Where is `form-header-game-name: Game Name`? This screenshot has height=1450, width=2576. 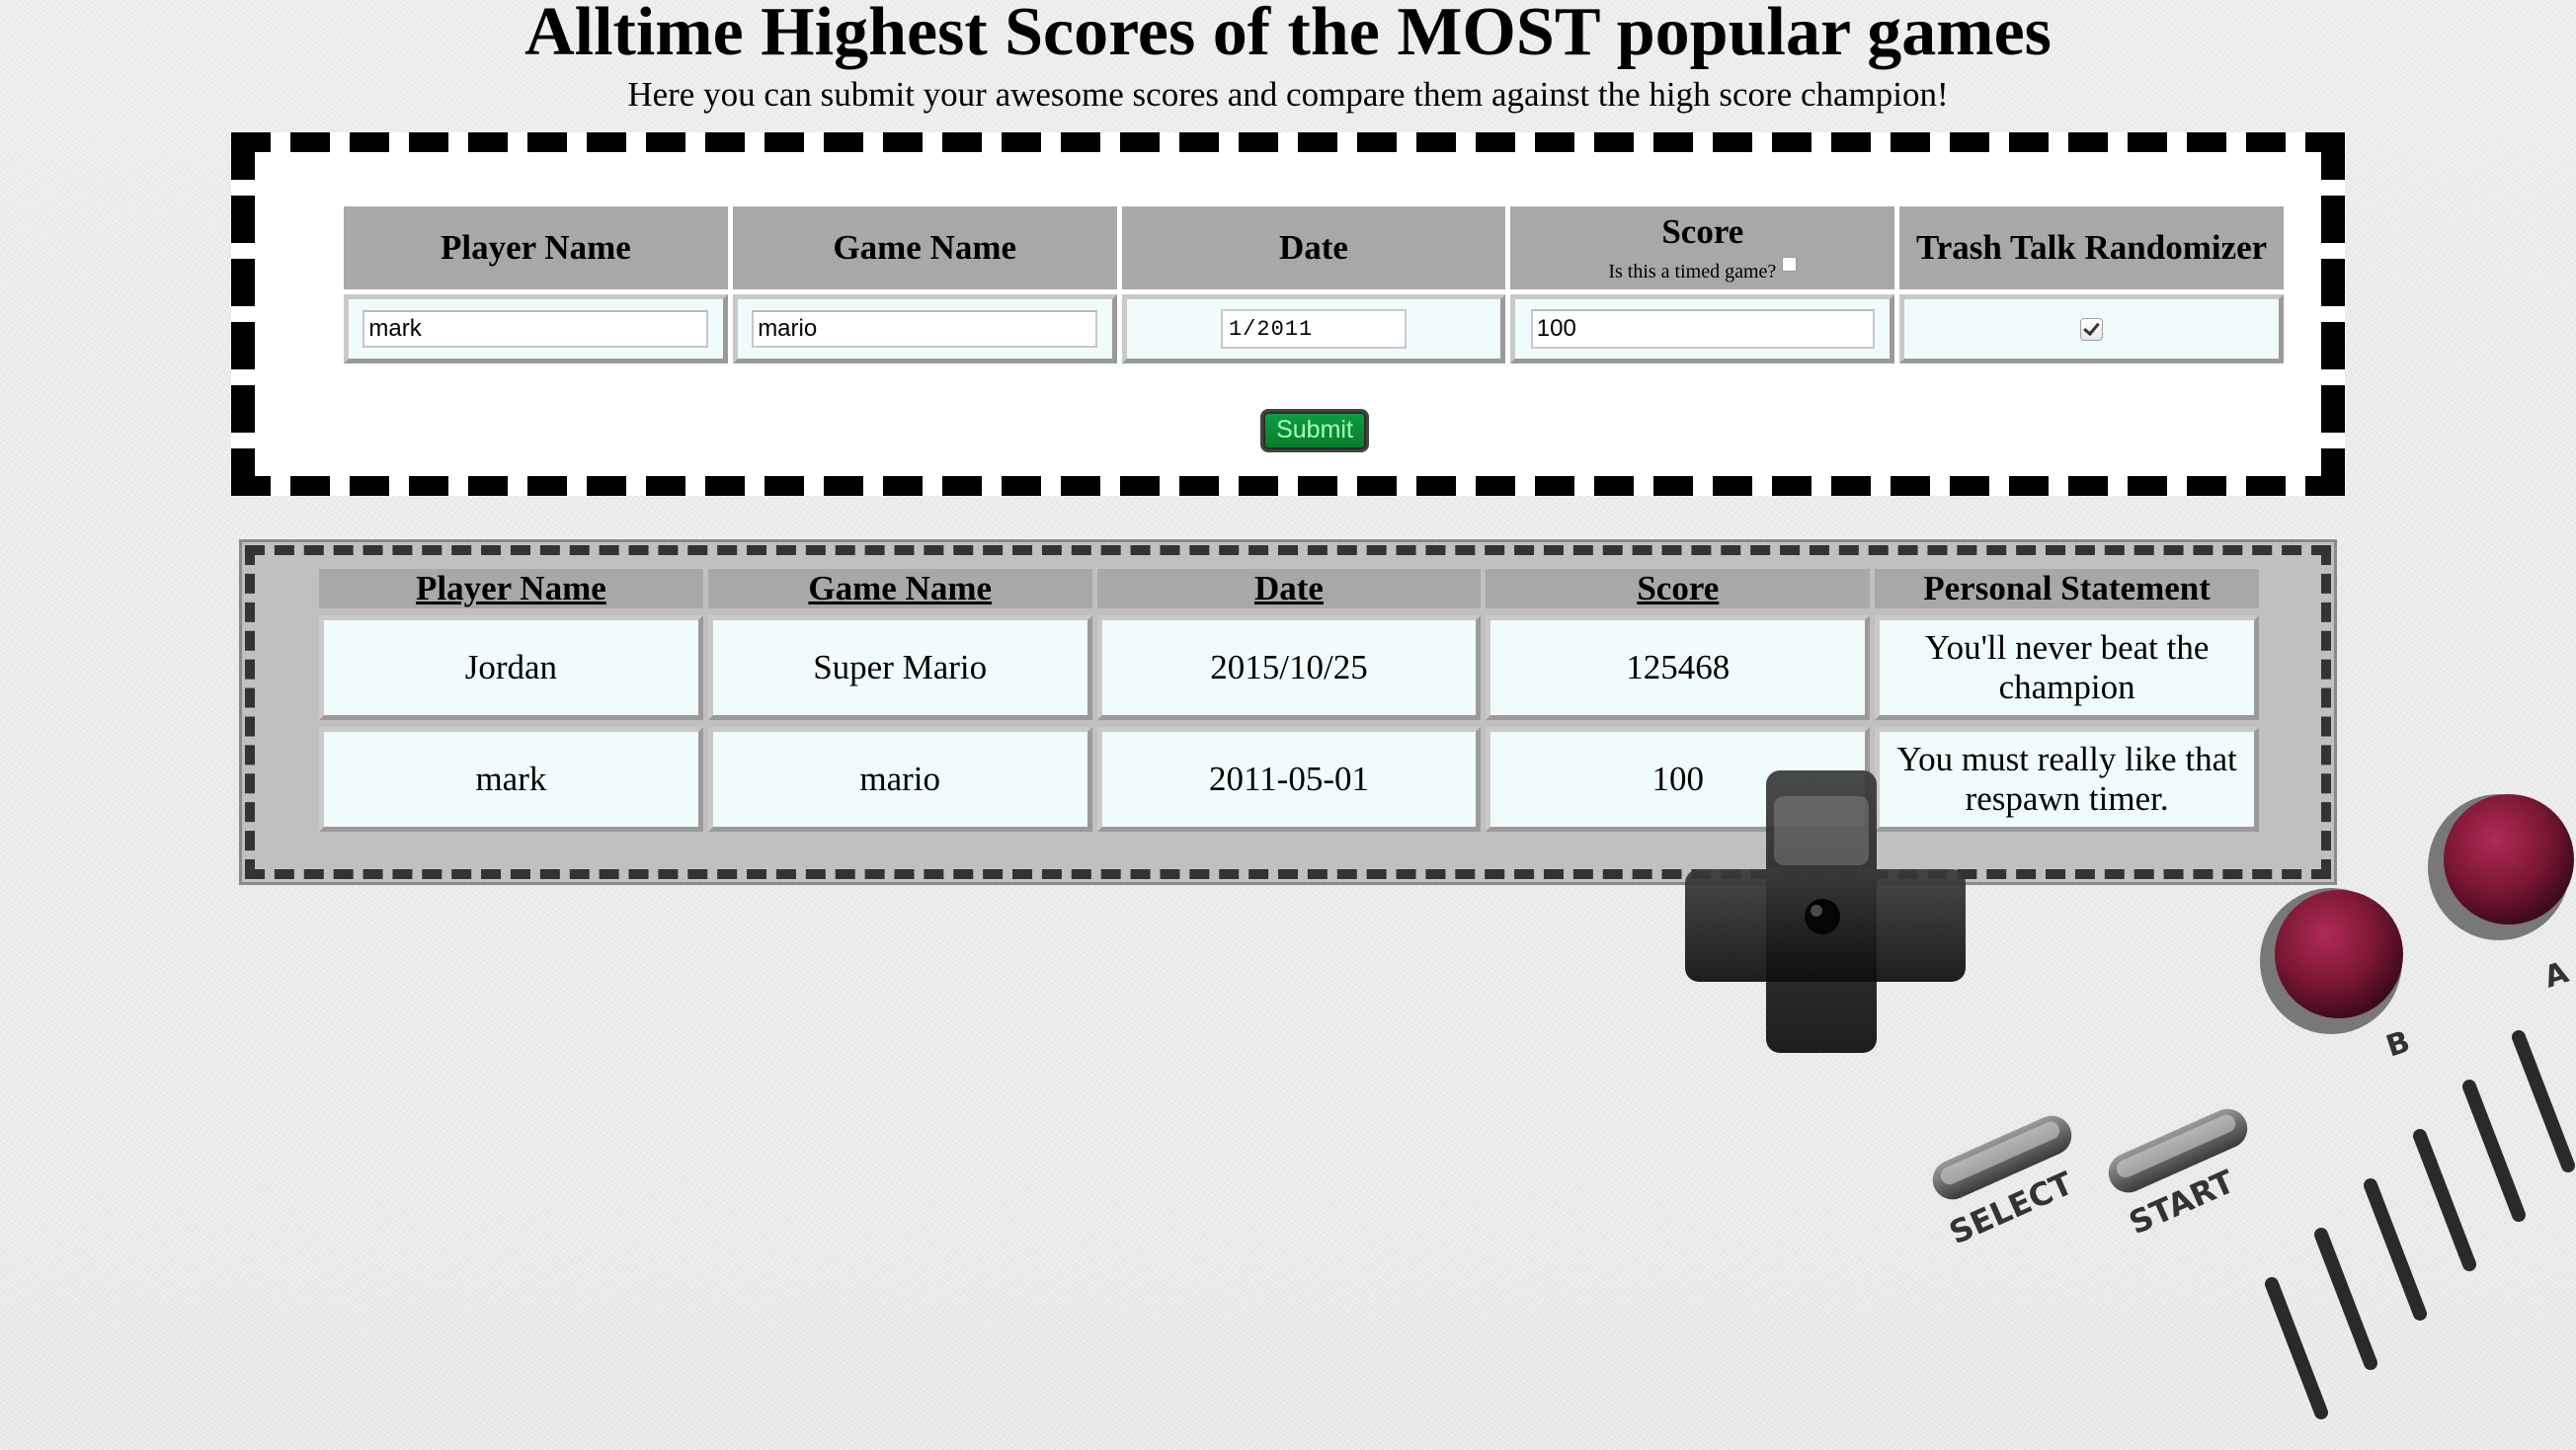
form-header-game-name: Game Name is located at coordinates (924, 247).